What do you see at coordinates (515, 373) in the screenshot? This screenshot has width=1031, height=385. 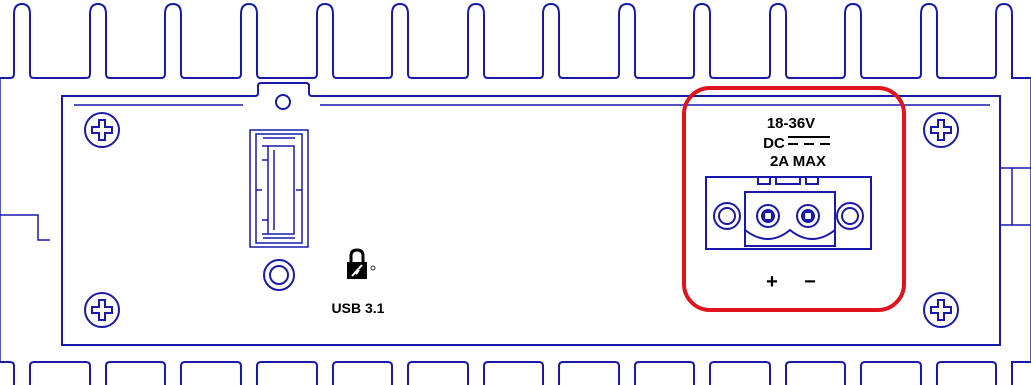 I see `bottom-fins` at bounding box center [515, 373].